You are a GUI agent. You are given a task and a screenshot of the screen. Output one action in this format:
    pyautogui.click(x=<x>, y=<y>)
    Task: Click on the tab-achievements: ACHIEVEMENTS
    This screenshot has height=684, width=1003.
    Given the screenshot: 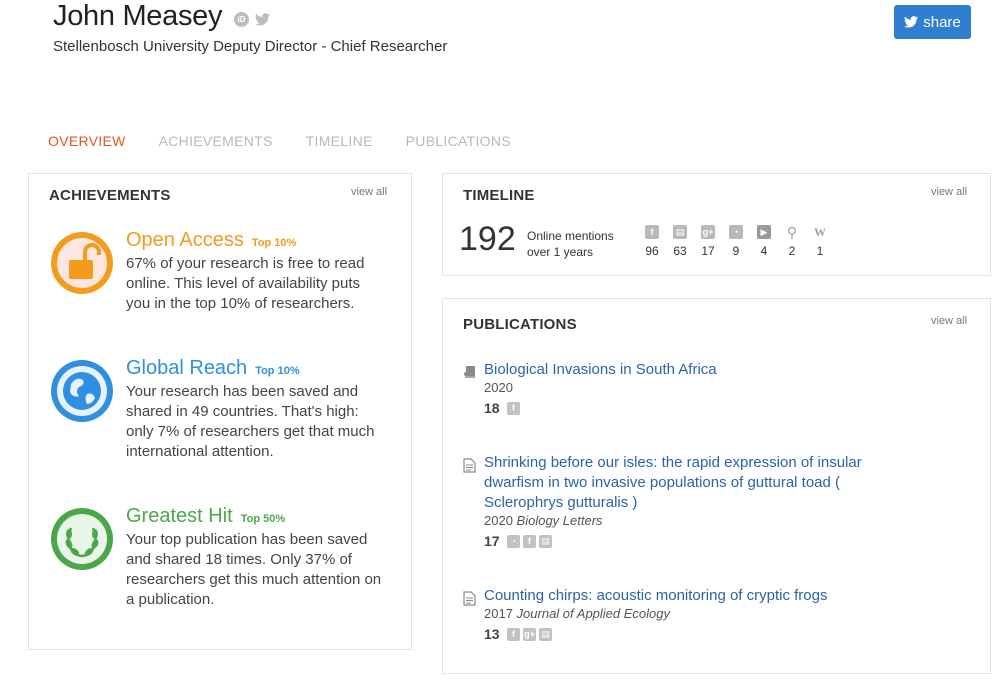 What is the action you would take?
    pyautogui.click(x=216, y=141)
    